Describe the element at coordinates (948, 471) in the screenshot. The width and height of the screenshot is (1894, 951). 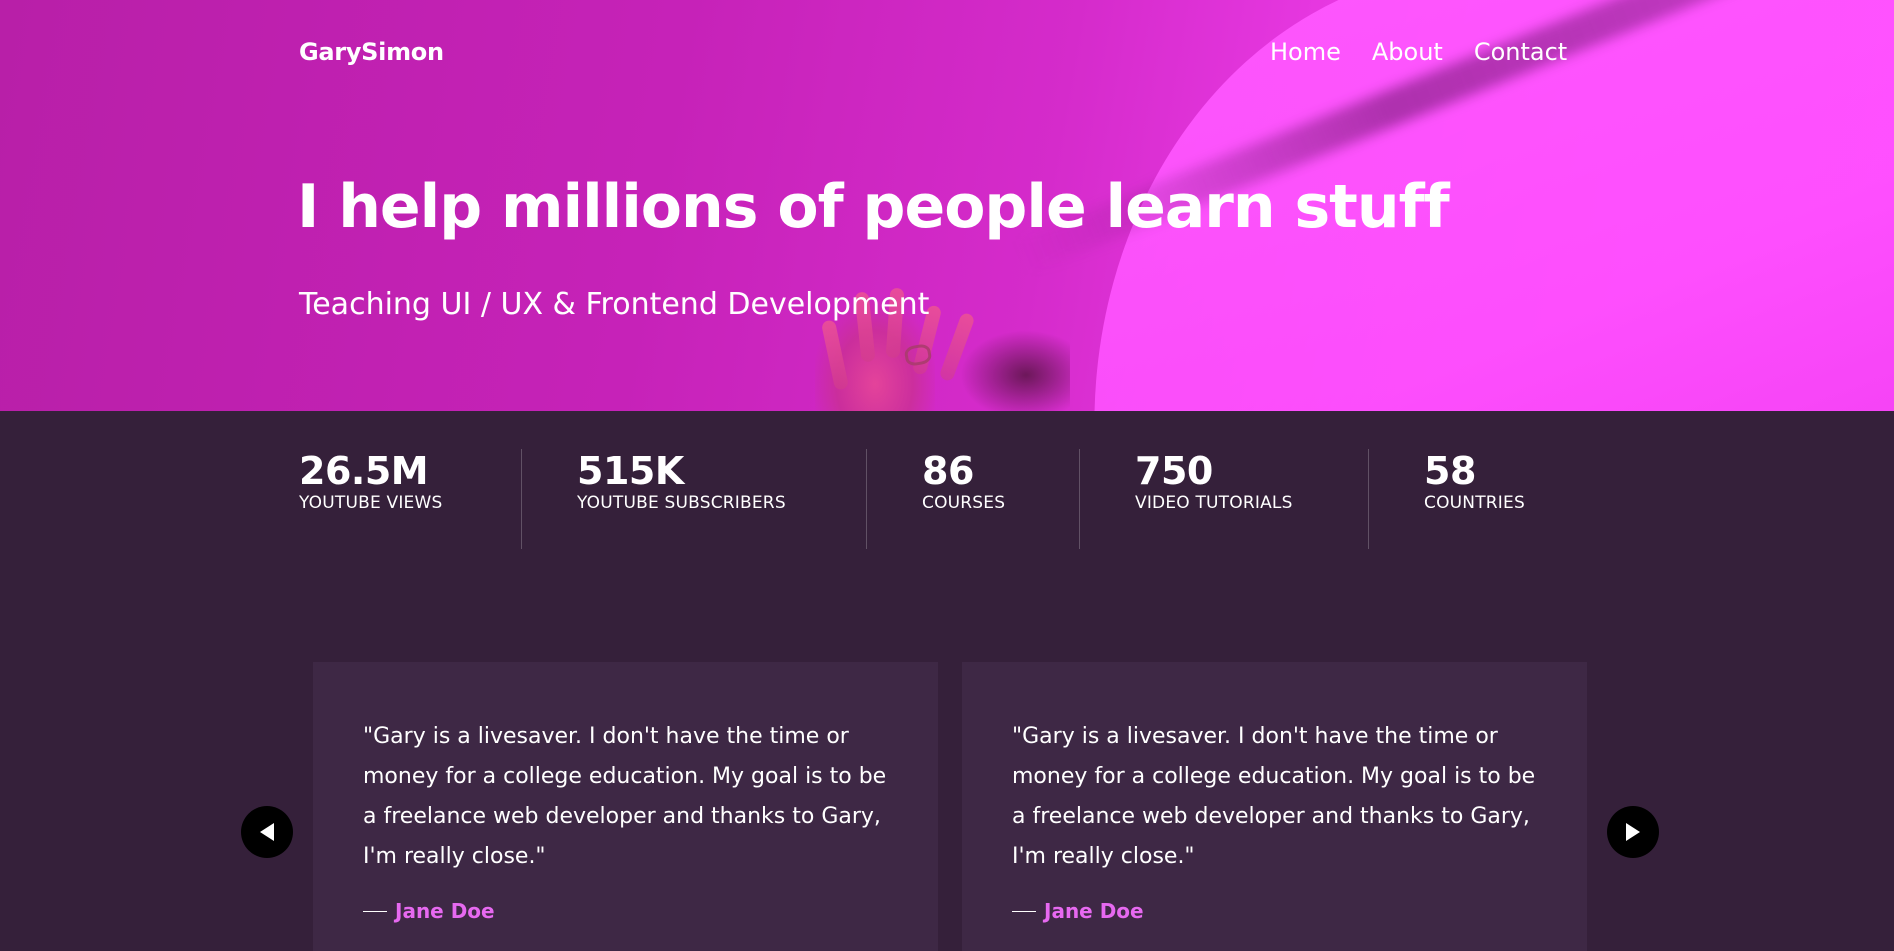
I see `stat-value: 86` at that location.